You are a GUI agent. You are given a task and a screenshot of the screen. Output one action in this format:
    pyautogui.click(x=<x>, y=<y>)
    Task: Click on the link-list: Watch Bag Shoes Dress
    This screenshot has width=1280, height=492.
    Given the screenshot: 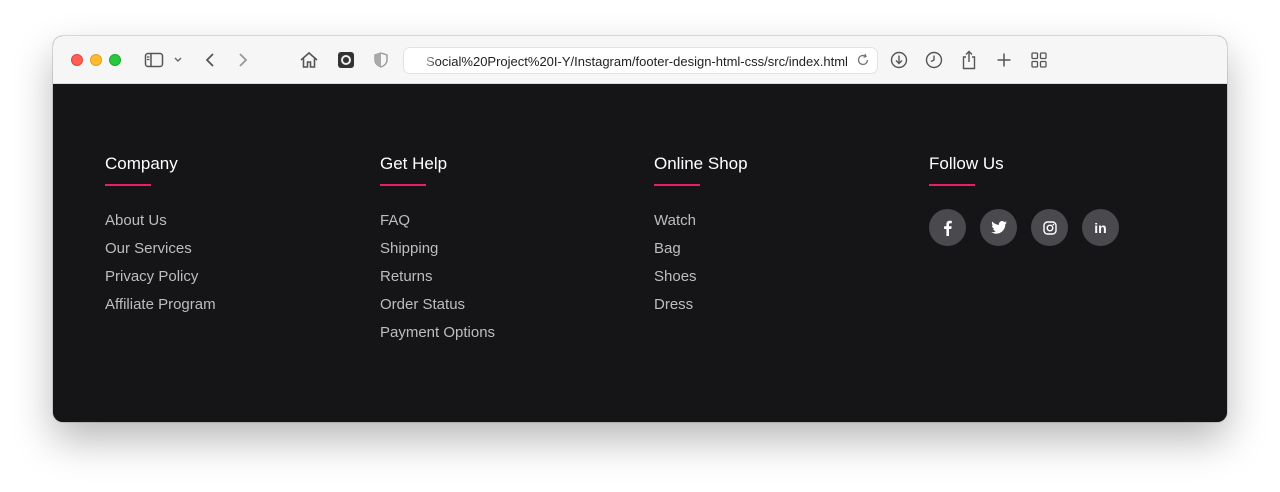 What is the action you would take?
    pyautogui.click(x=701, y=268)
    